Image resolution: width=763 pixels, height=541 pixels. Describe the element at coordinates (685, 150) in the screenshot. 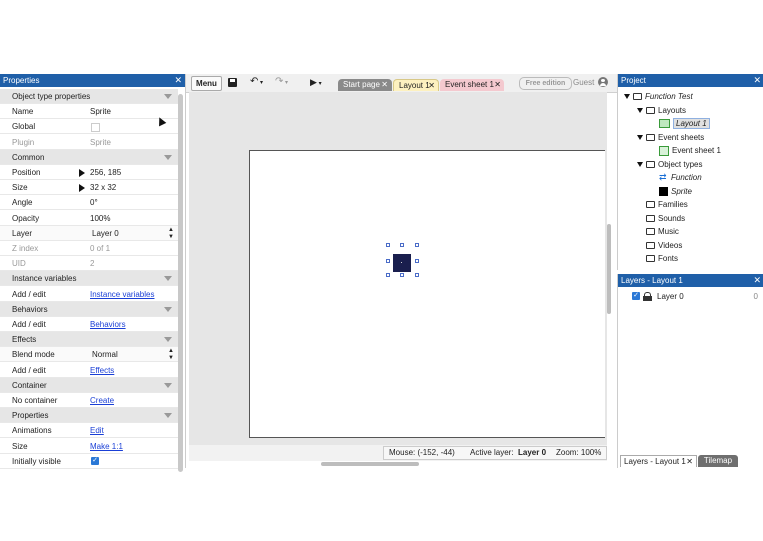

I see `project-tree-item: Event sheet 1` at that location.